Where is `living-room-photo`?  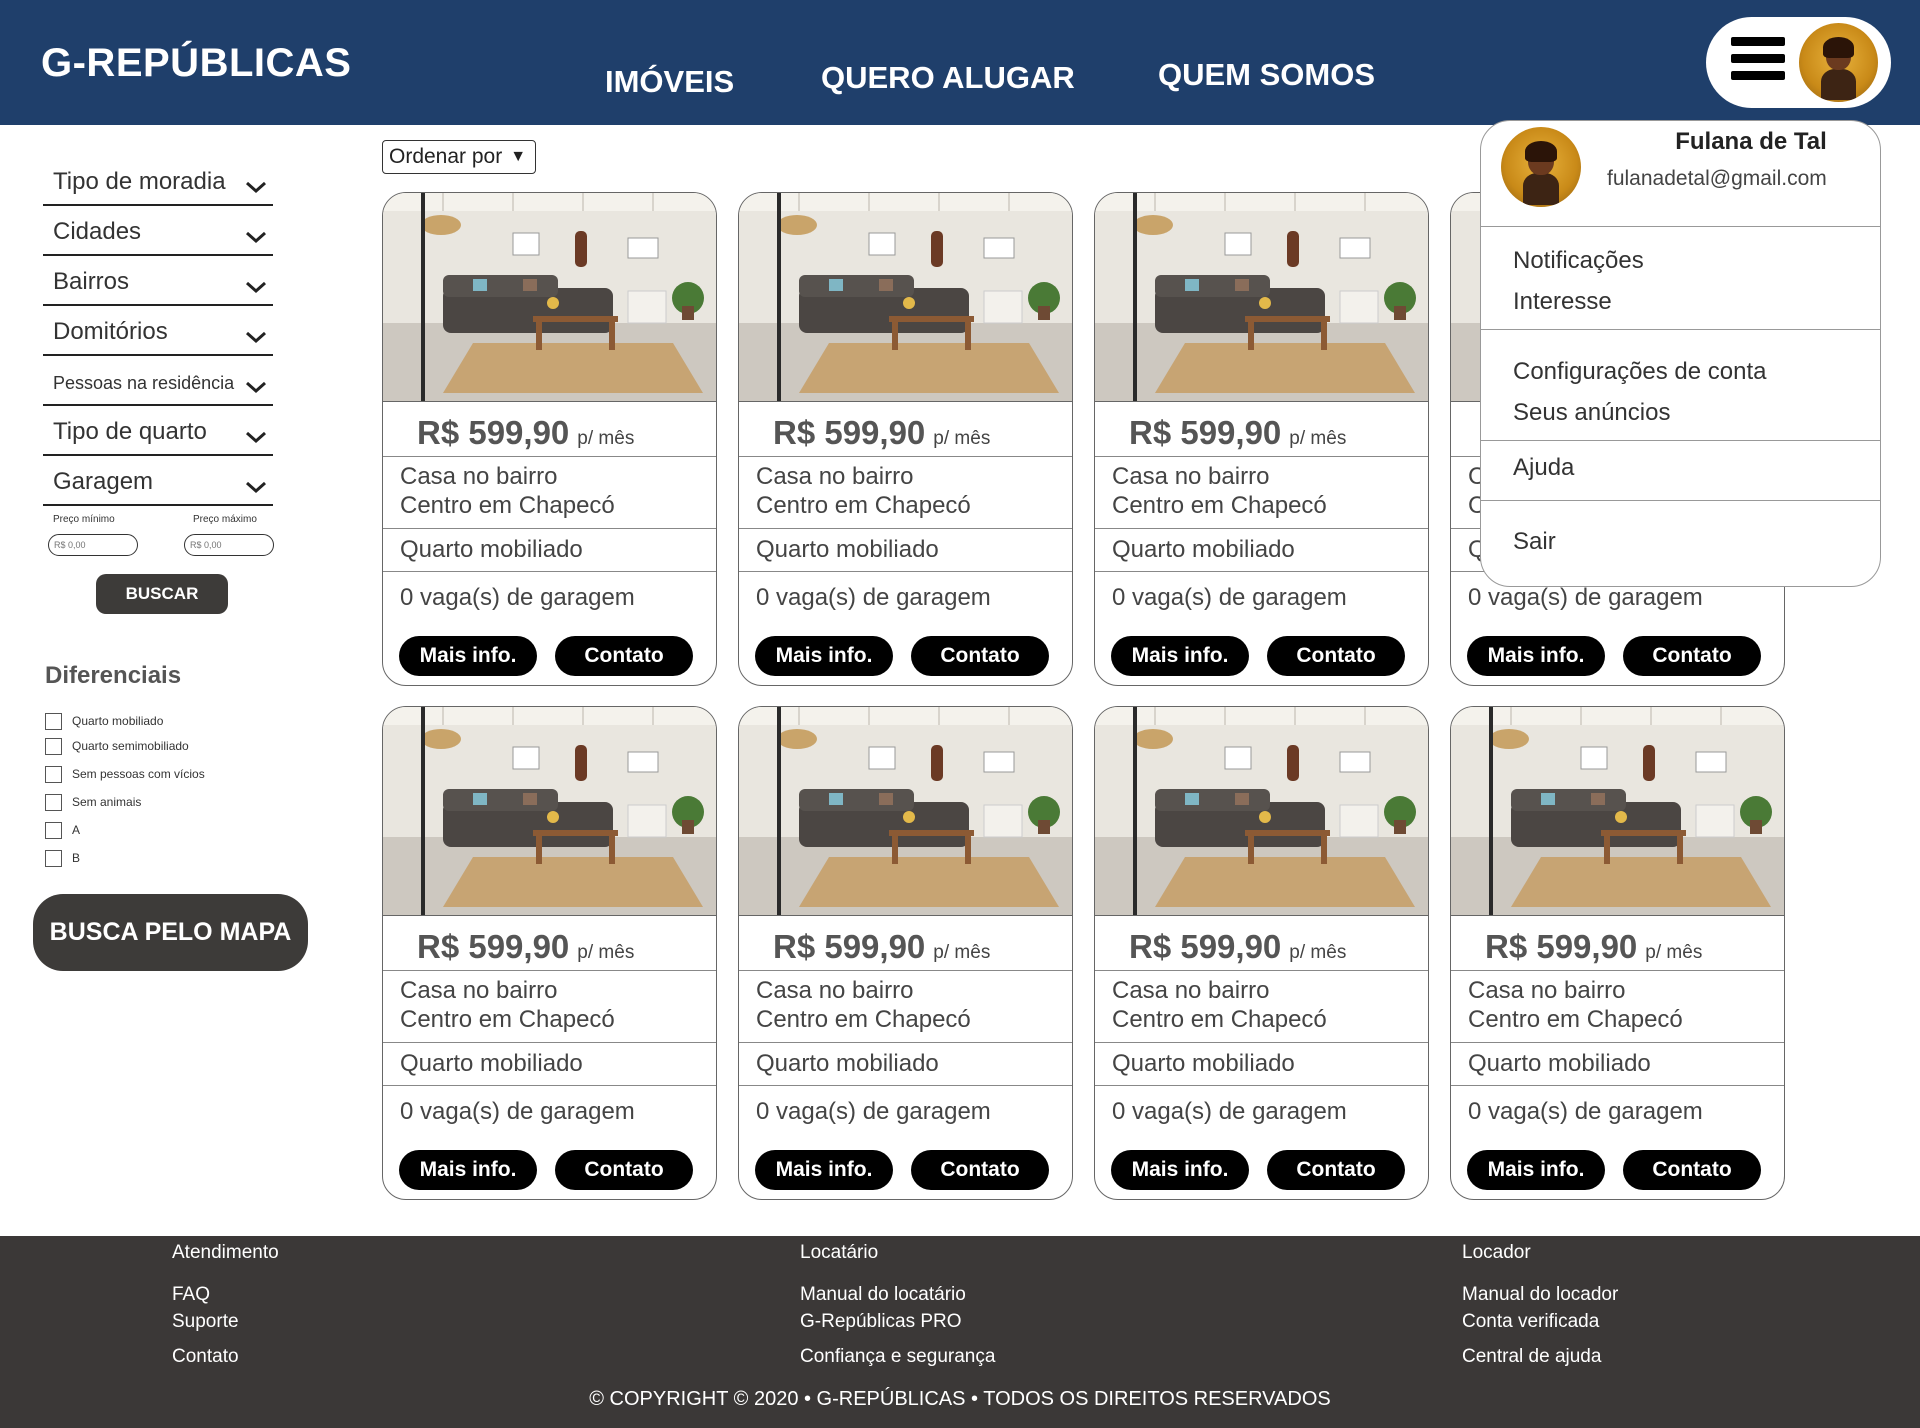 living-room-photo is located at coordinates (1261, 297).